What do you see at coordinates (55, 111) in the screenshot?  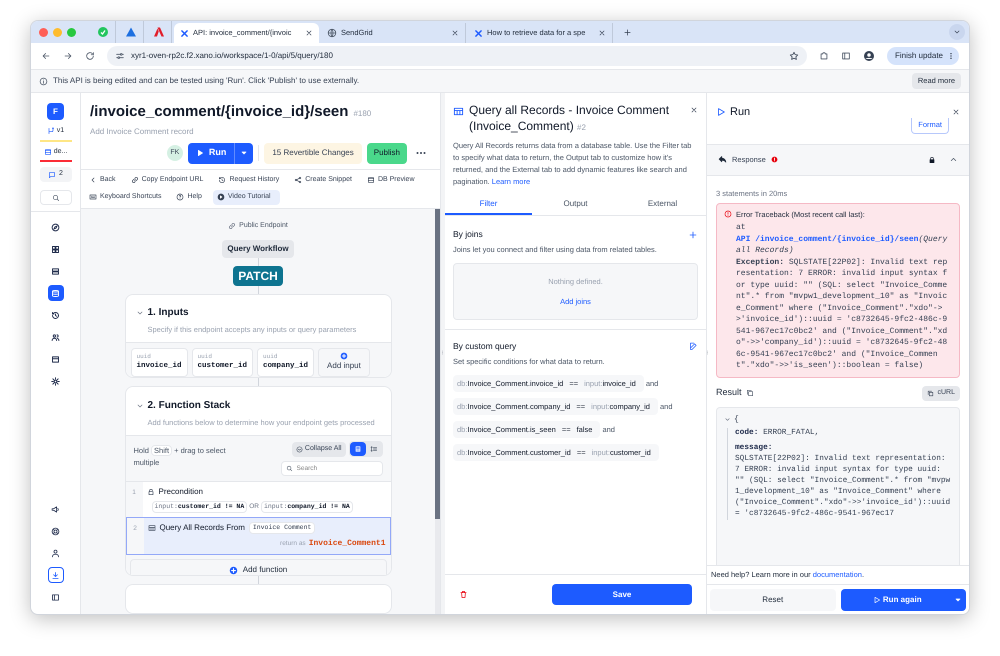 I see `workspace-avatar: F` at bounding box center [55, 111].